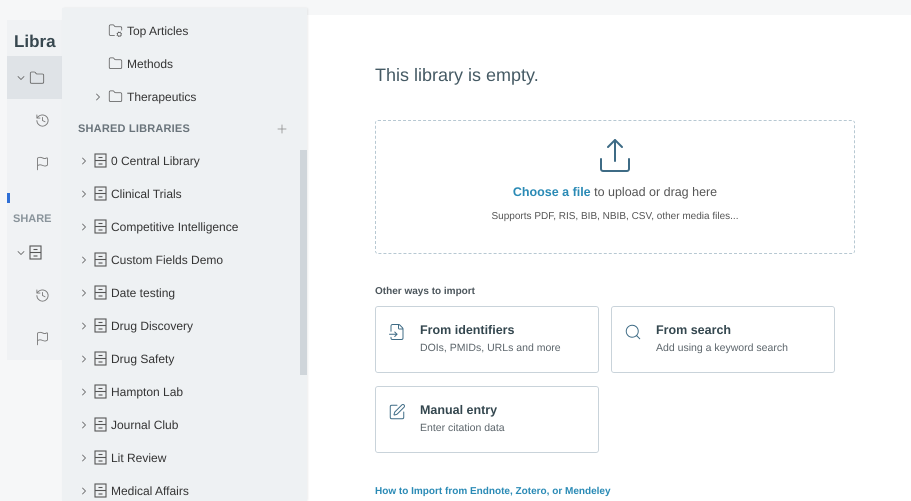 This screenshot has height=501, width=911. I want to click on search-icon, so click(633, 332).